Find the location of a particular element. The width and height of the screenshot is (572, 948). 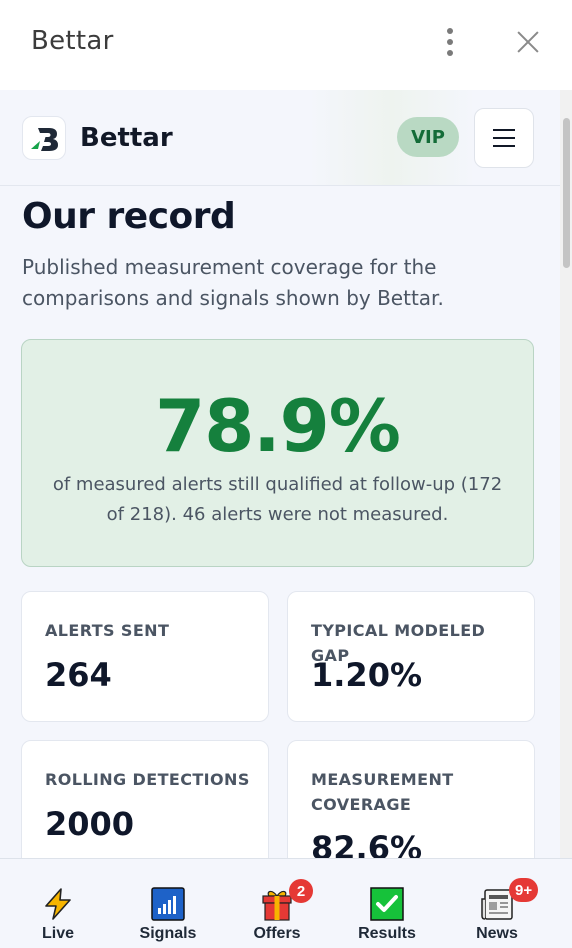

hero-percentage: 78.9% is located at coordinates (278, 426).